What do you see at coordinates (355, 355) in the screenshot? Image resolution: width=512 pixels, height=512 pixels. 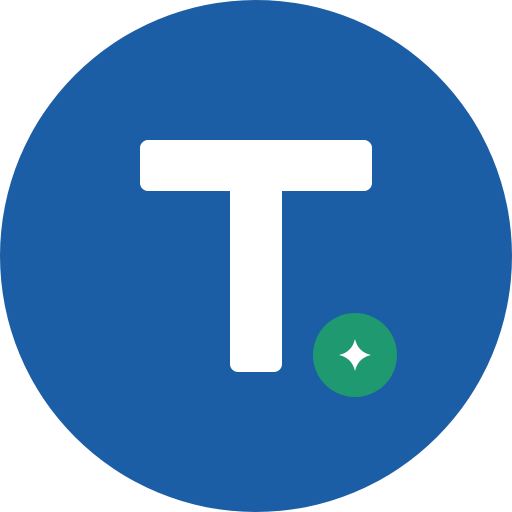 I see `sparkle-badge` at bounding box center [355, 355].